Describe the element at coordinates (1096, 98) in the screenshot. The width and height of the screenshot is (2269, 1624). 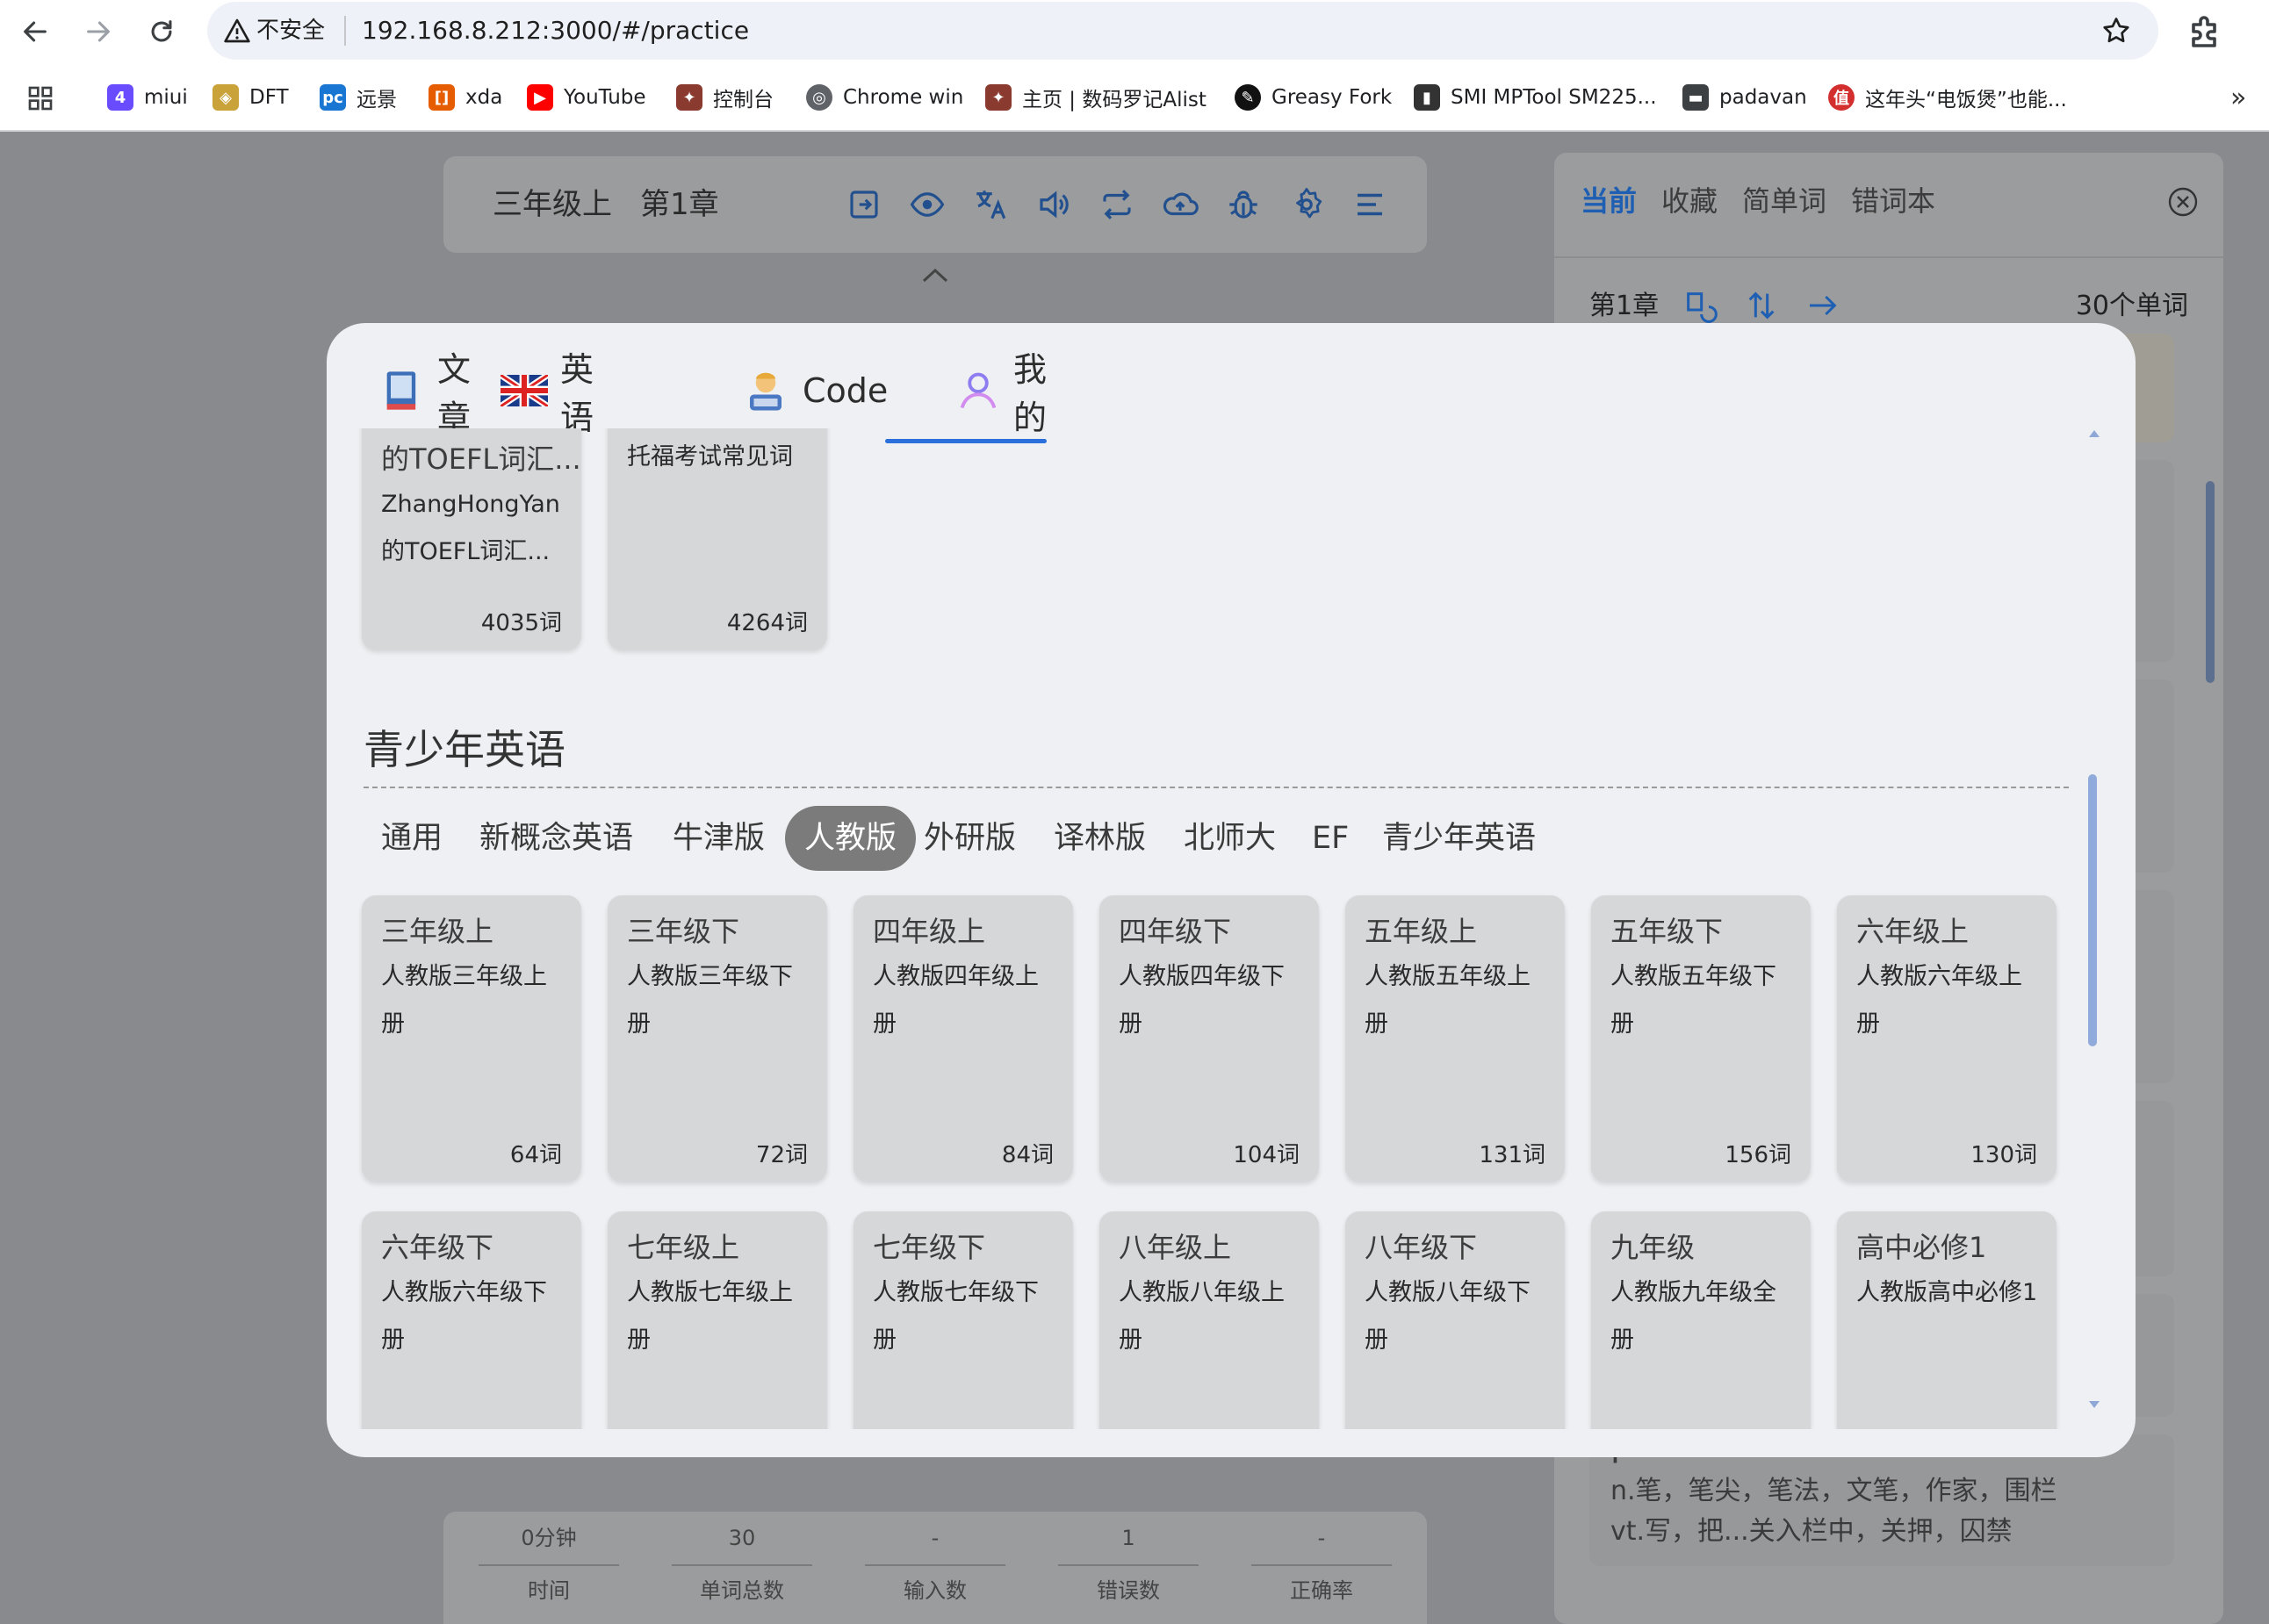
I see `bookmark-alist: ✦ 主页 | 数码罗记Alist` at that location.